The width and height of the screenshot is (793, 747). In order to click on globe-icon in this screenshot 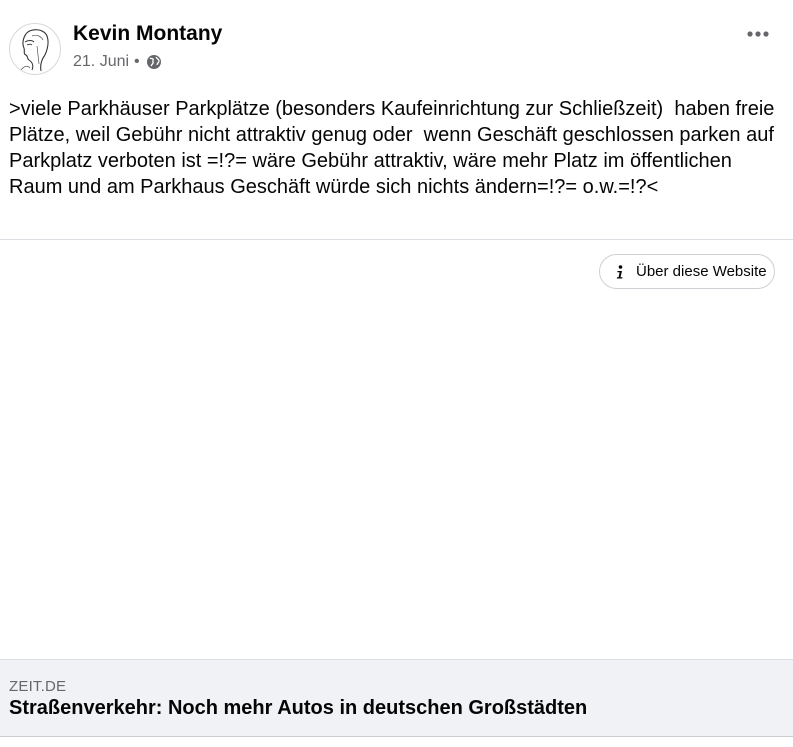, I will do `click(154, 62)`.